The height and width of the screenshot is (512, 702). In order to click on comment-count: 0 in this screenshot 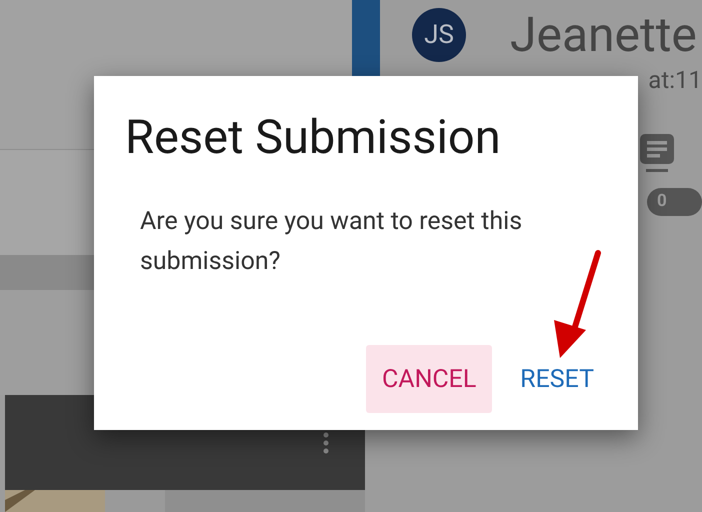, I will do `click(674, 202)`.